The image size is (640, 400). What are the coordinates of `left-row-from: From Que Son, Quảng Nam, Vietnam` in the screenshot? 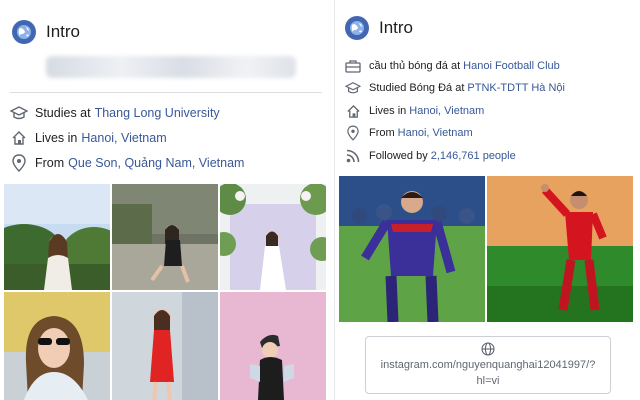 It's located at (127, 163).